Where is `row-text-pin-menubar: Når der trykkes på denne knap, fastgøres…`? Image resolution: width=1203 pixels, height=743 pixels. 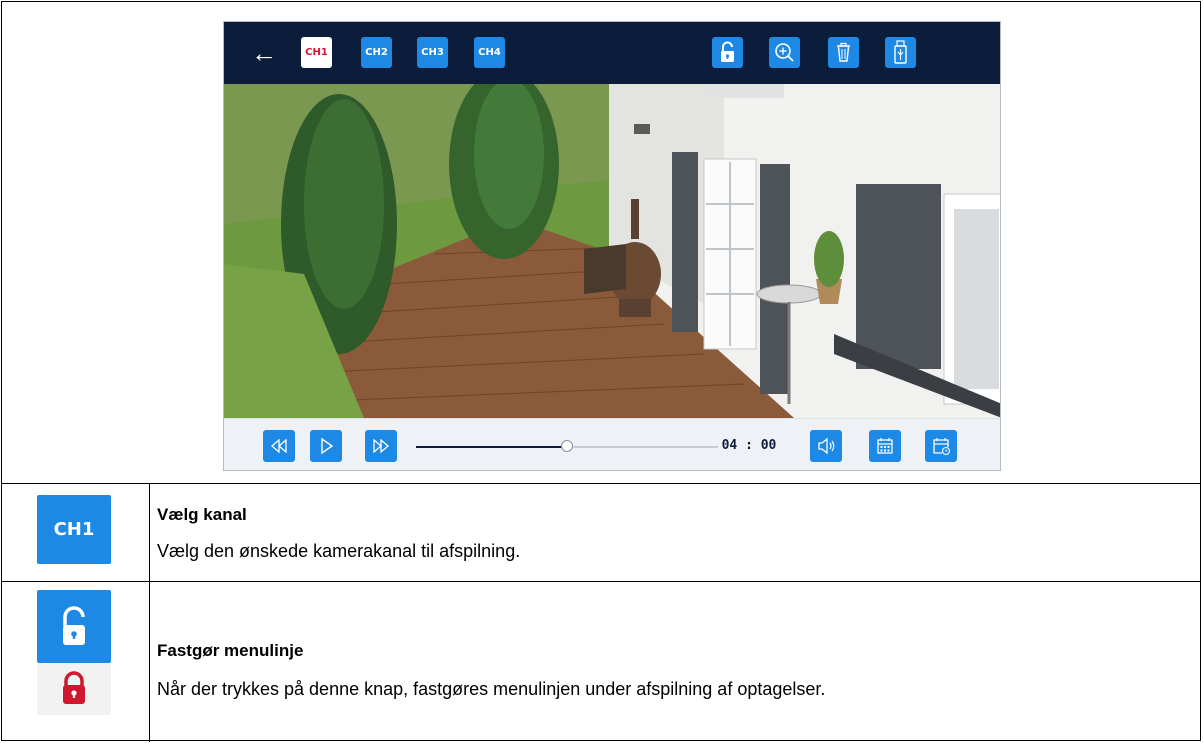
row-text-pin-menubar: Når der trykkes på denne knap, fastgøres… is located at coordinates (491, 689).